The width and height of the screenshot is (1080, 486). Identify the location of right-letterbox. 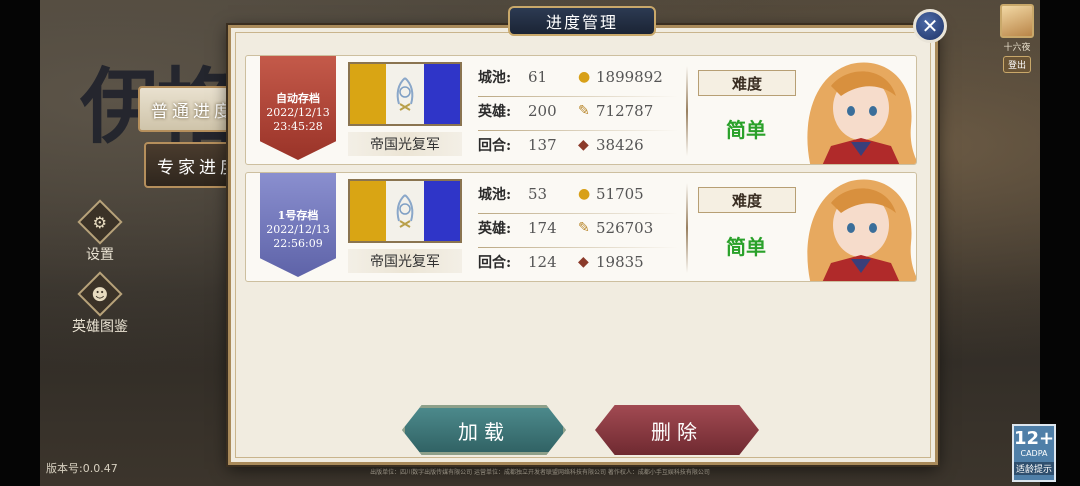
(1060, 243).